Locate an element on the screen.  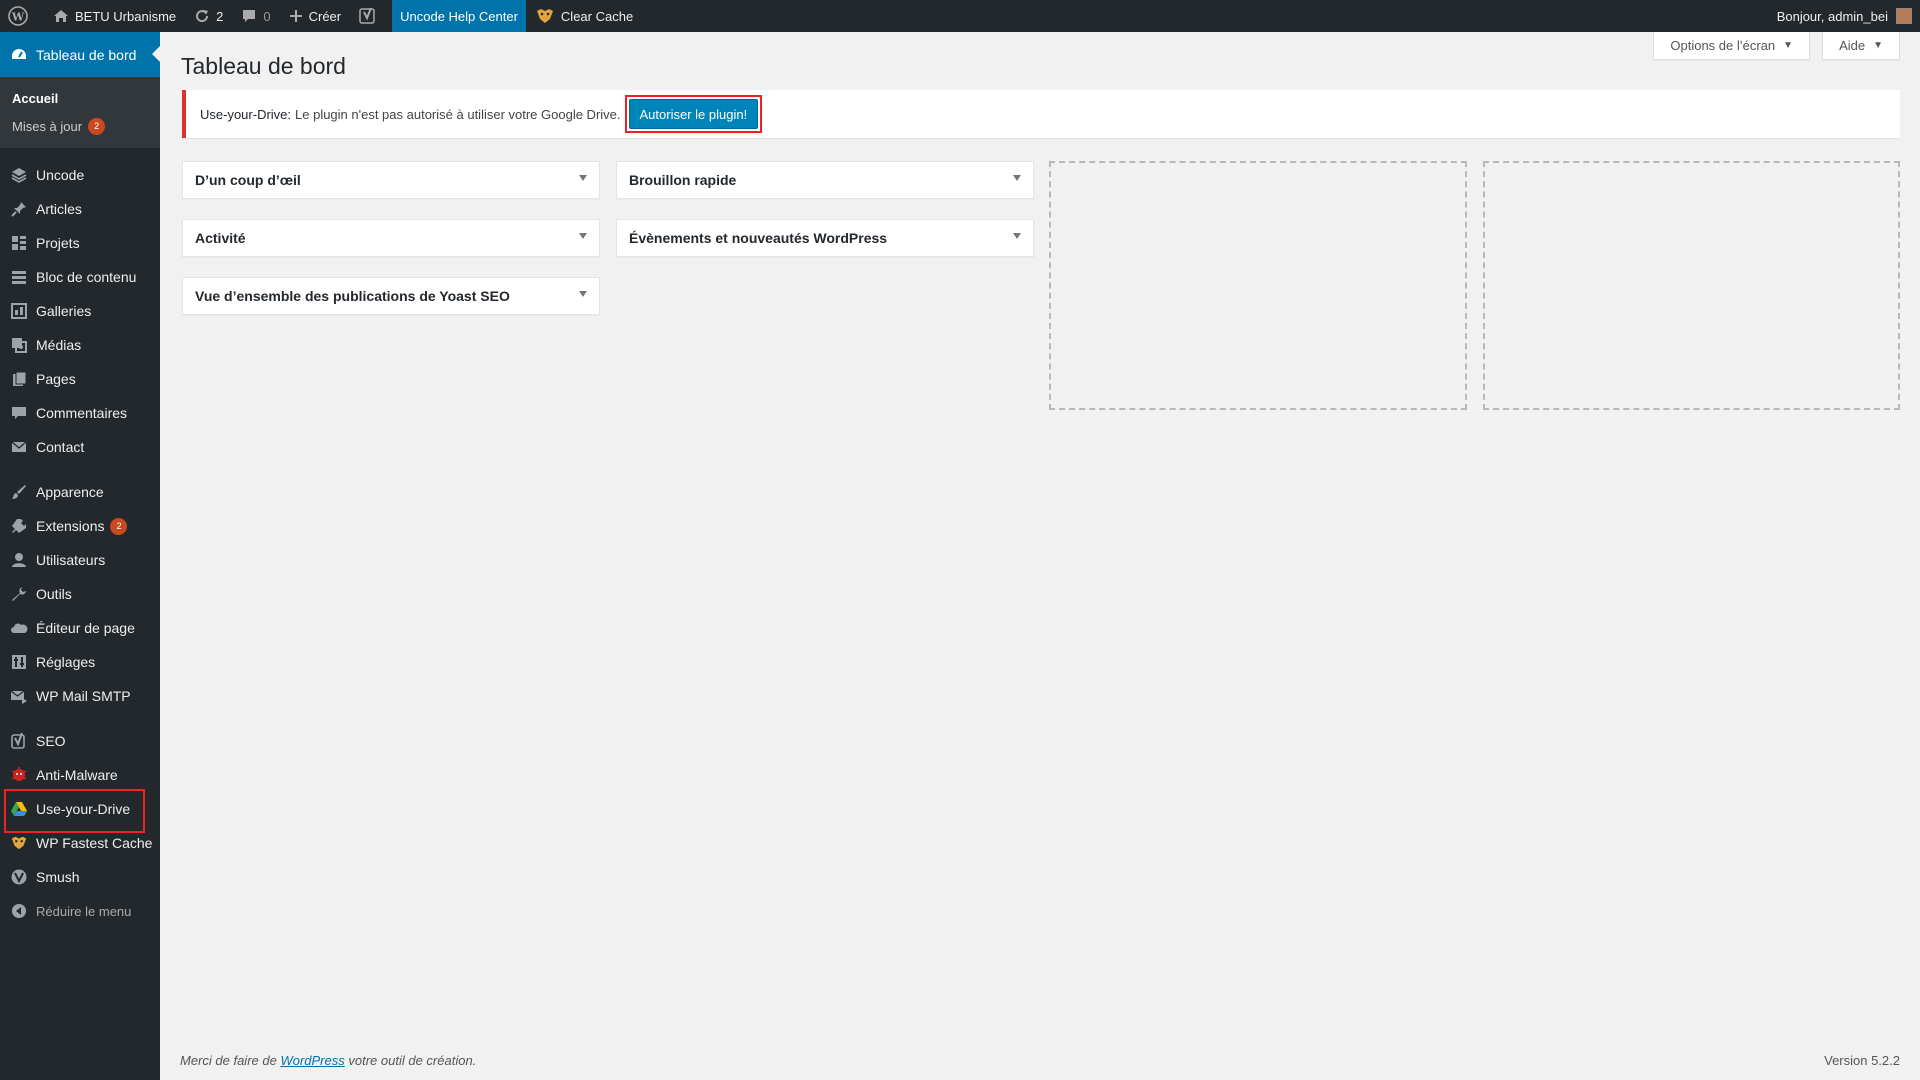
user-icon is located at coordinates (19, 560).